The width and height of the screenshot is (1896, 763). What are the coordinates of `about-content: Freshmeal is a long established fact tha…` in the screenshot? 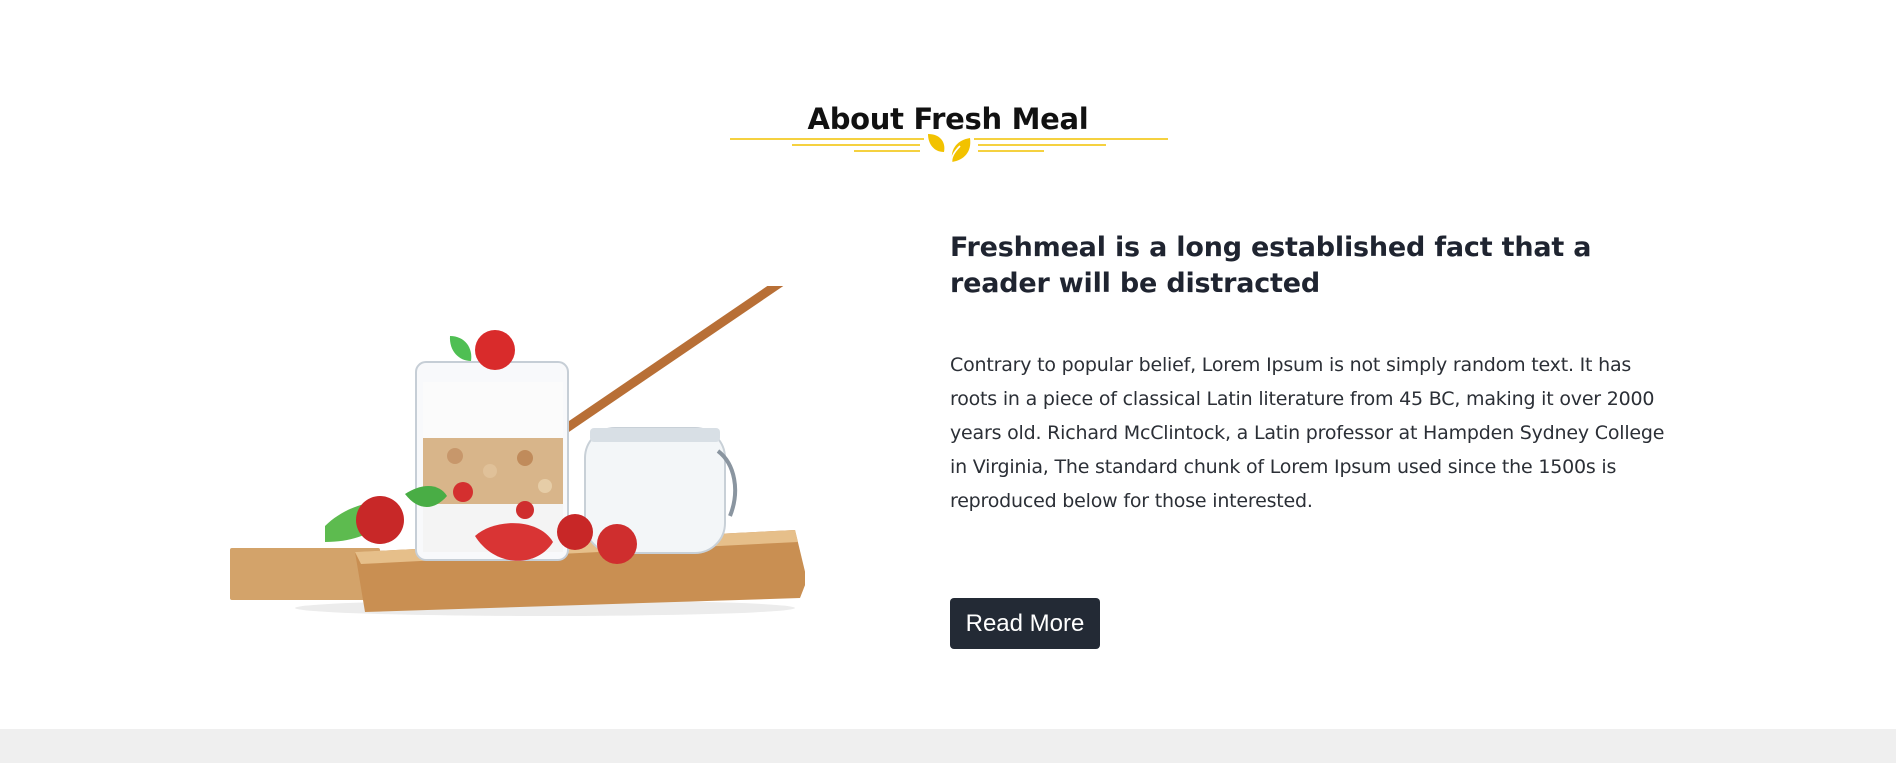 It's located at (1310, 374).